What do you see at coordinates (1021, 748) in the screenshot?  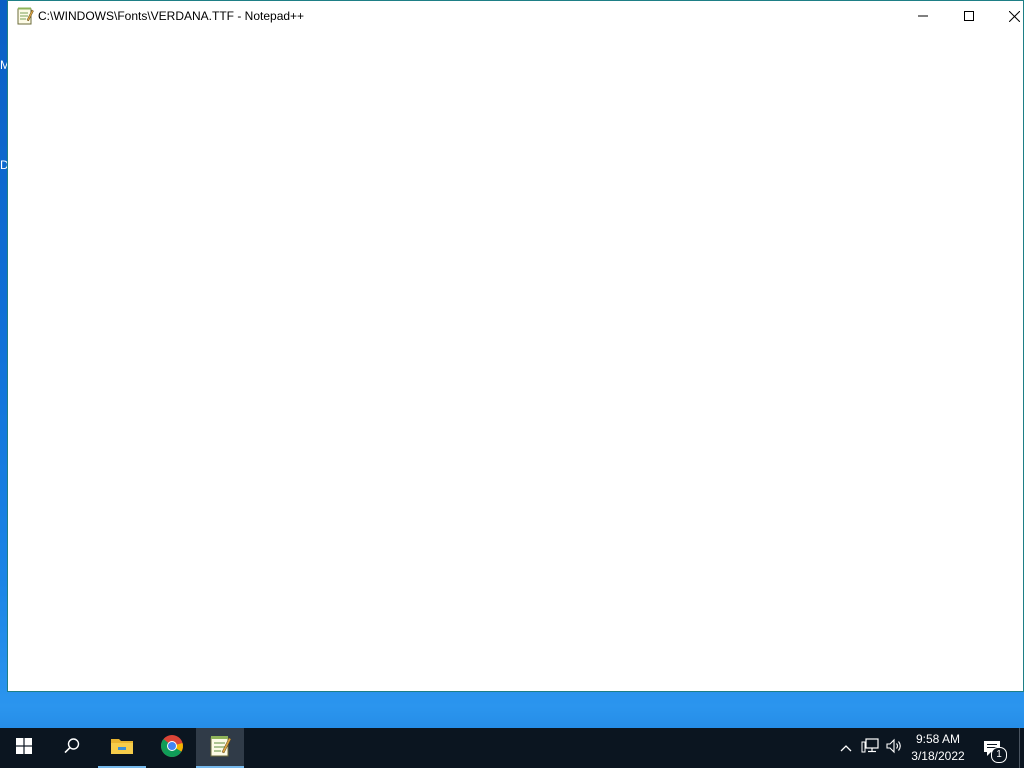 I see `show-desktop-button` at bounding box center [1021, 748].